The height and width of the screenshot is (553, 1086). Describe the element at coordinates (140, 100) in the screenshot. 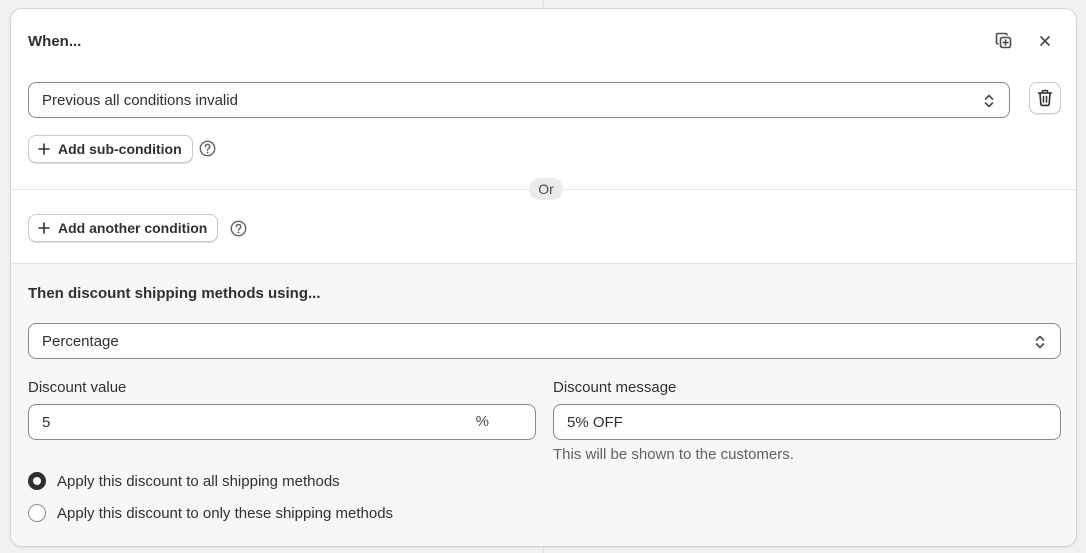

I see `condition-select-value: Previous all conditions invalid` at that location.